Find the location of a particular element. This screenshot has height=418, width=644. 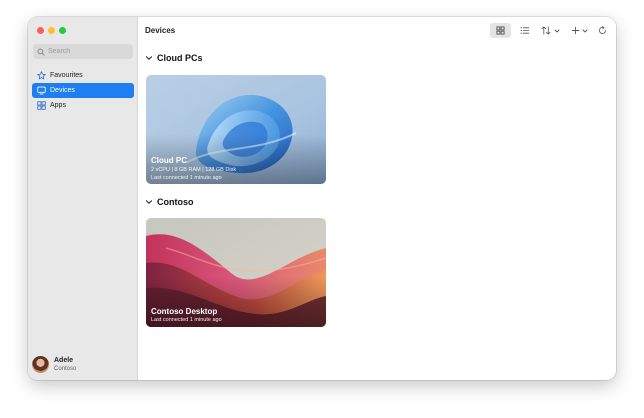

star-icon is located at coordinates (41, 76).